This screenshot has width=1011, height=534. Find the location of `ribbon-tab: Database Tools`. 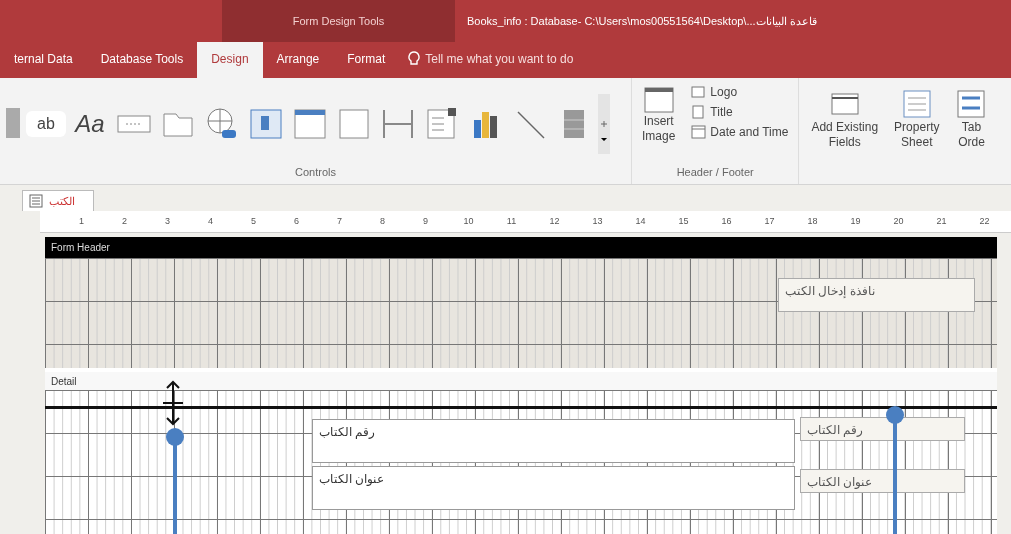

ribbon-tab: Database Tools is located at coordinates (142, 60).